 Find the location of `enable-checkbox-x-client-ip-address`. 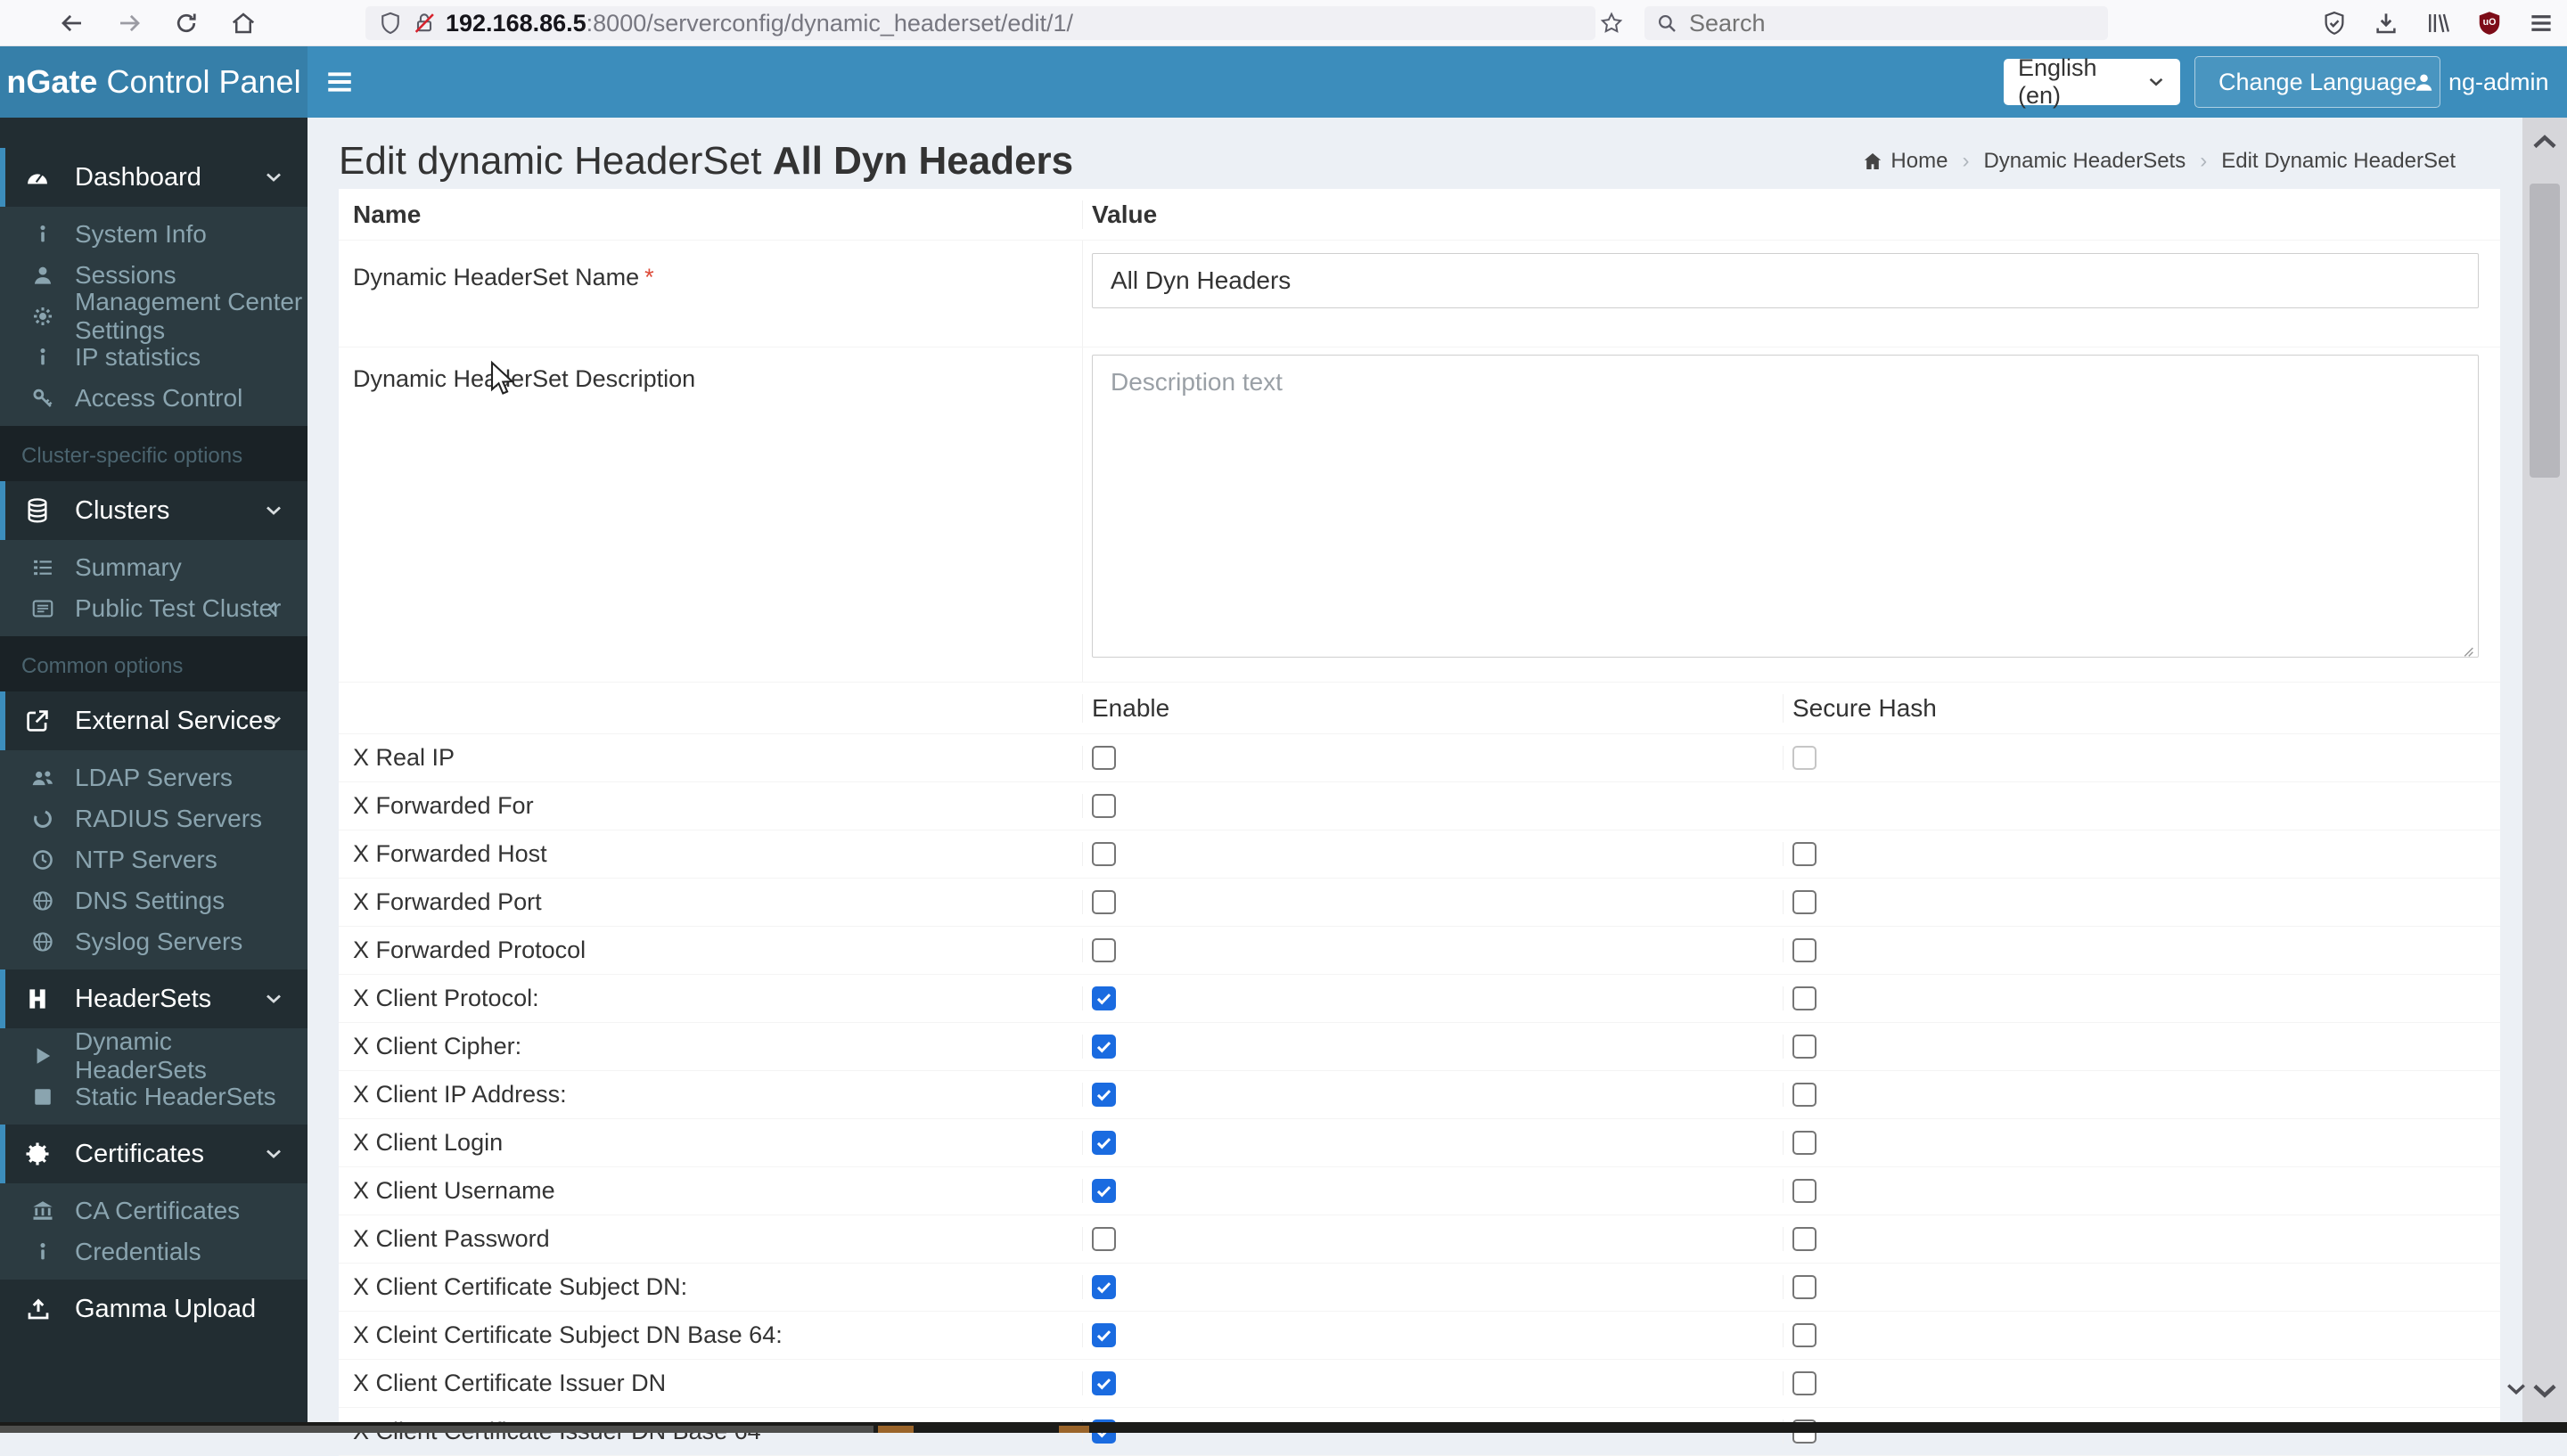

enable-checkbox-x-client-ip-address is located at coordinates (1104, 1095).